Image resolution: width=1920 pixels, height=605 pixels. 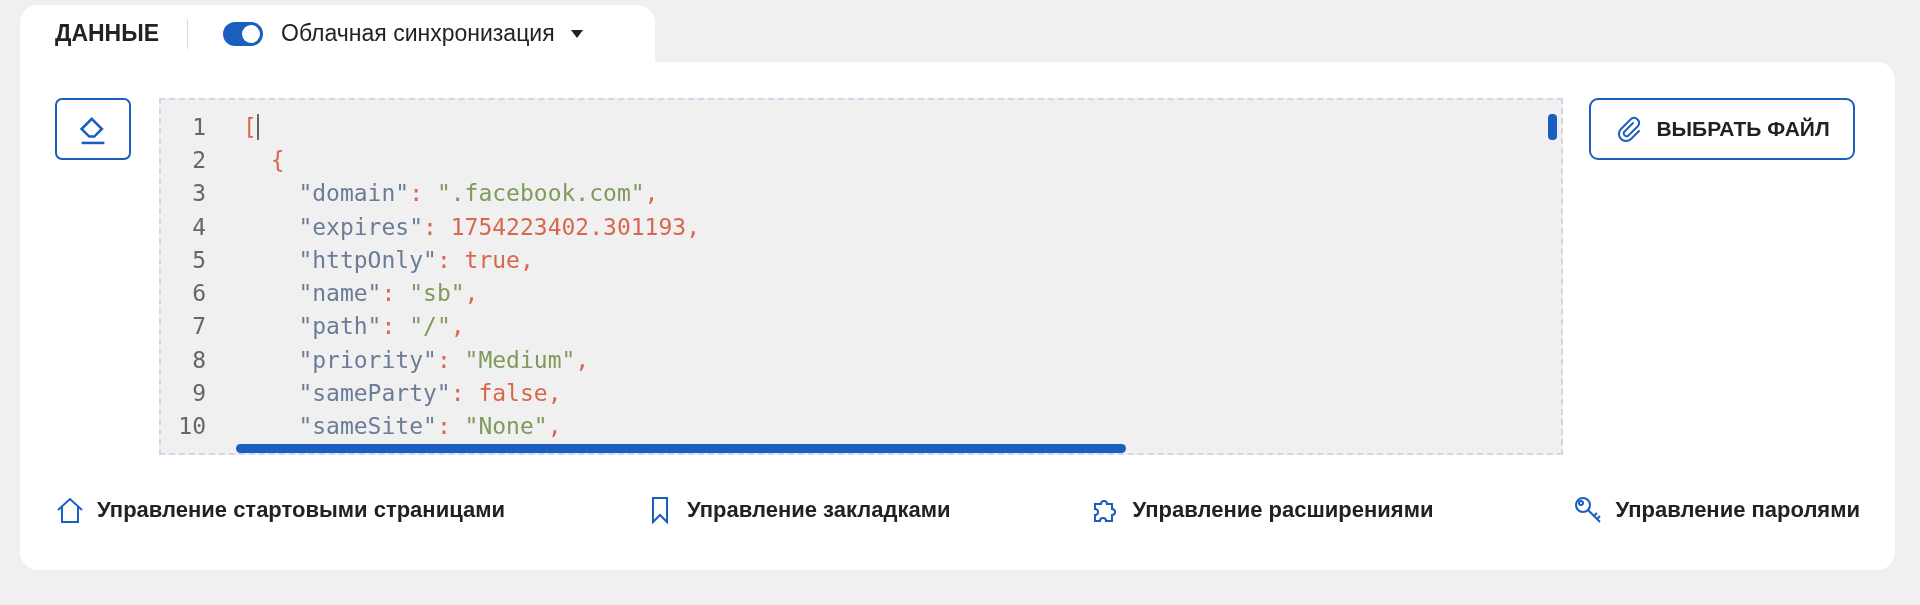 I want to click on section-title: ДАННЫЕ, so click(x=107, y=33).